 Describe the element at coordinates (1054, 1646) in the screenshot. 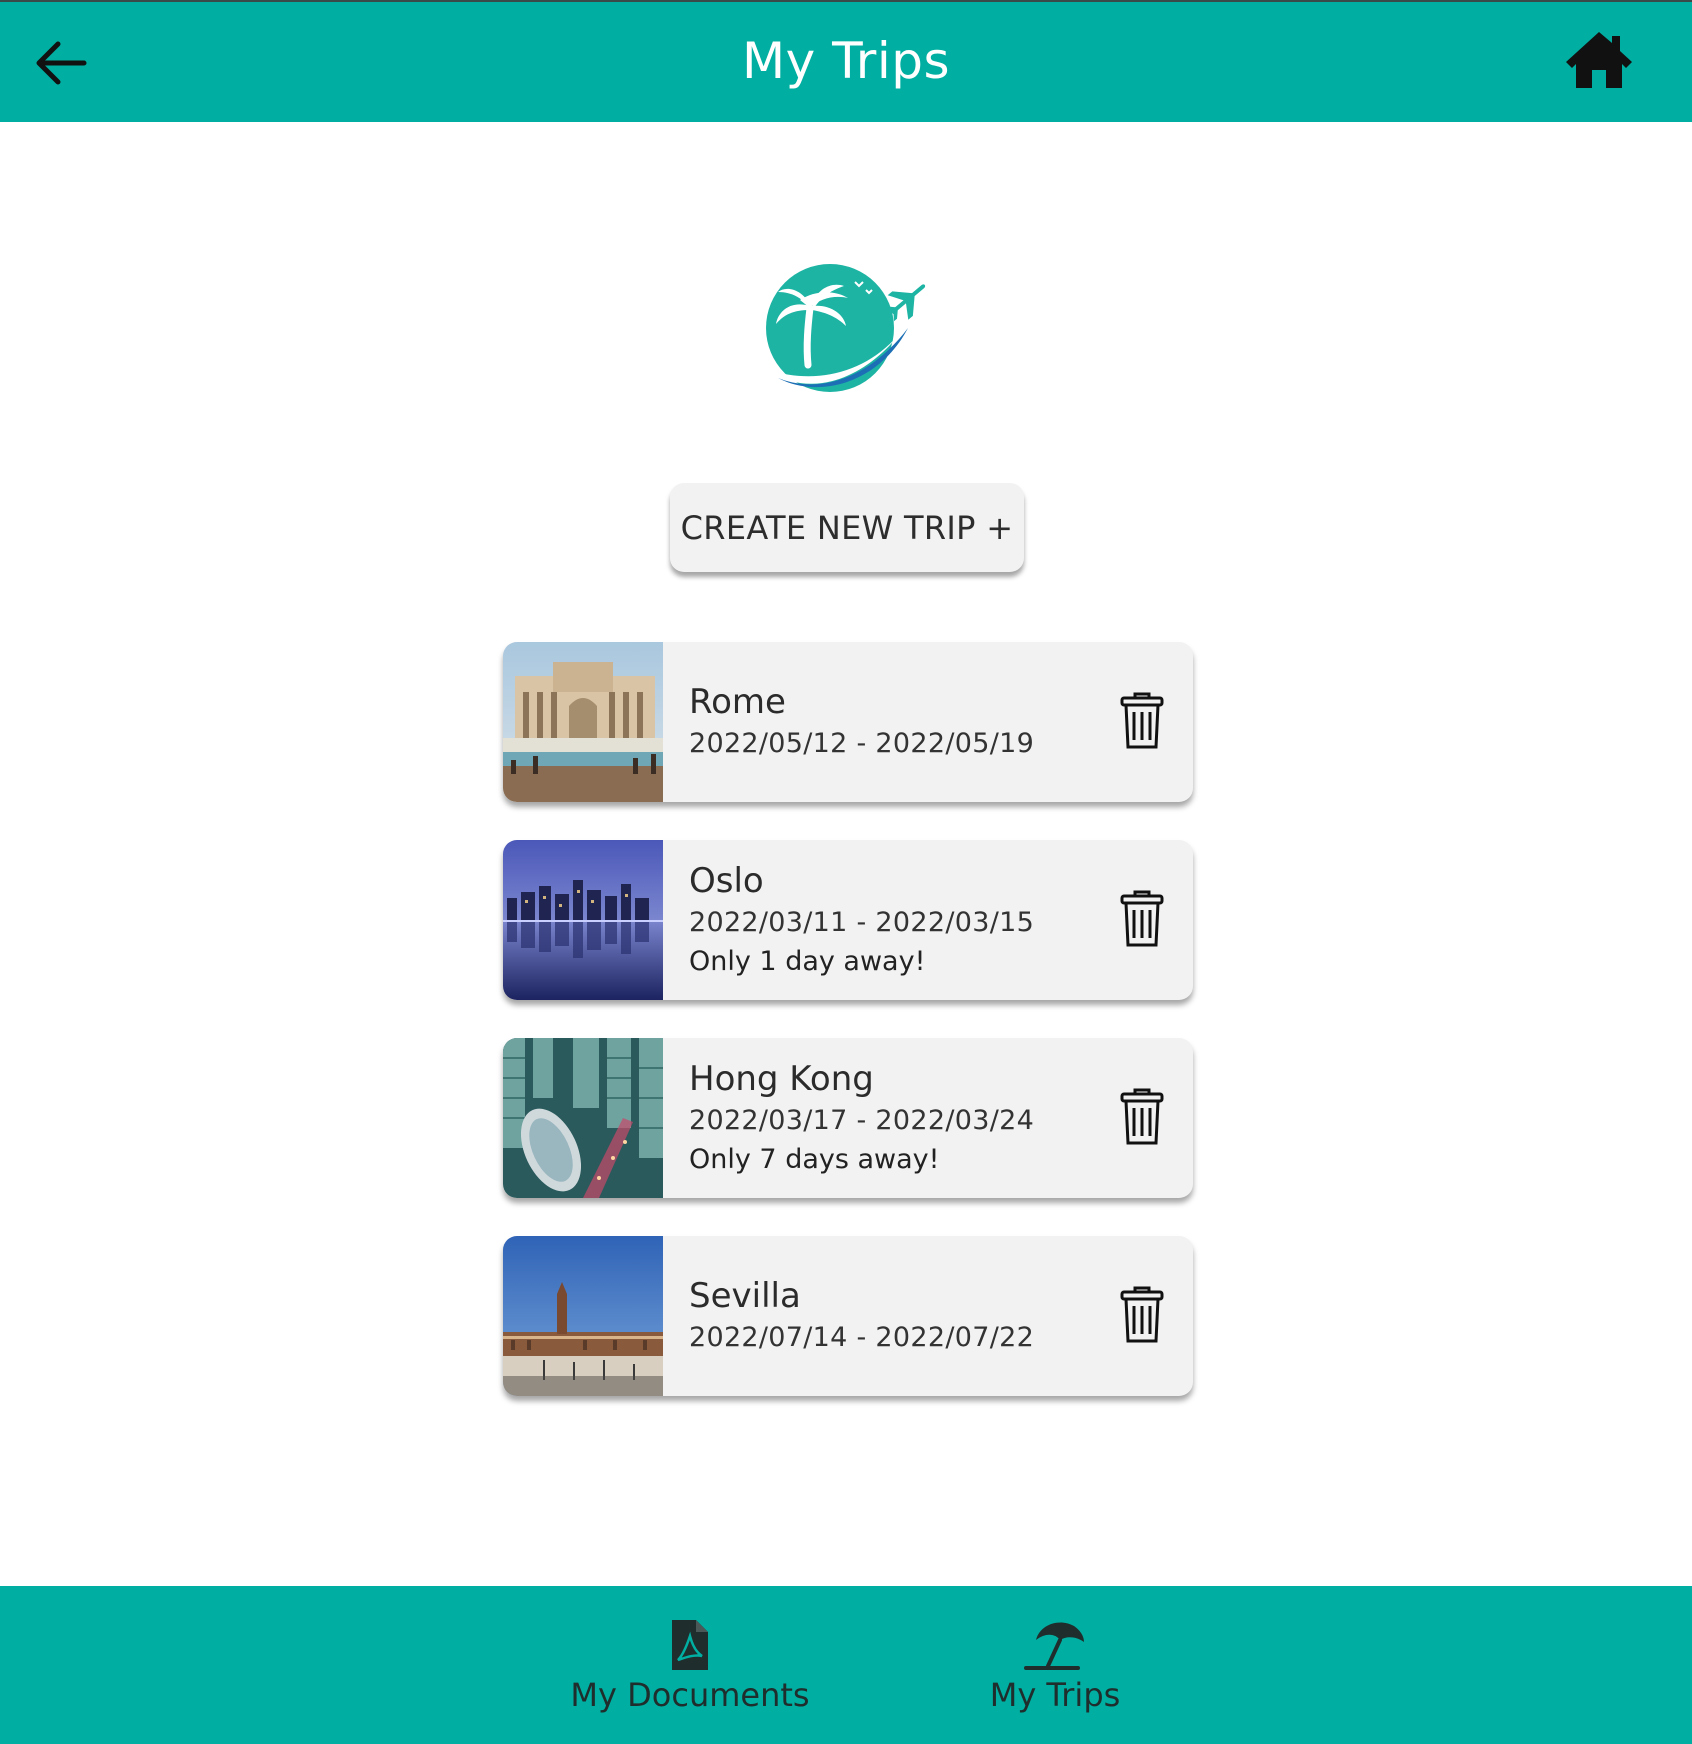

I see `beach-umbrella-icon` at that location.